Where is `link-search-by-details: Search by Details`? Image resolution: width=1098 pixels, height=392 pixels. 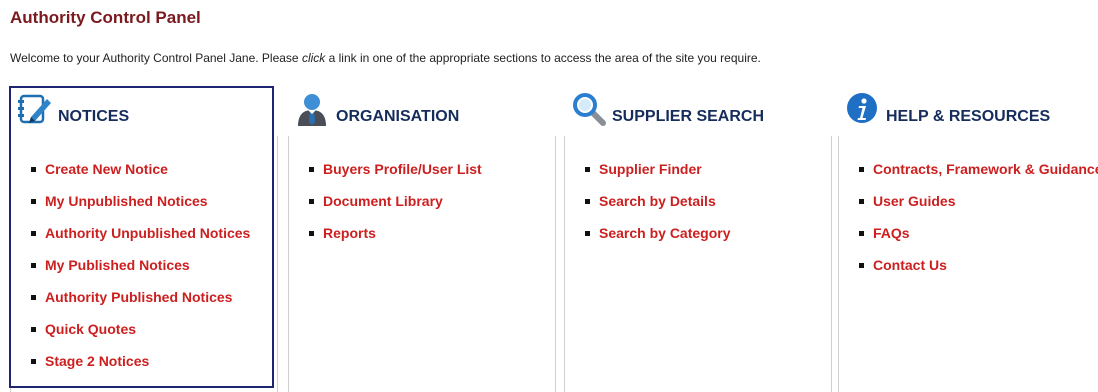
link-search-by-details: Search by Details is located at coordinates (657, 201).